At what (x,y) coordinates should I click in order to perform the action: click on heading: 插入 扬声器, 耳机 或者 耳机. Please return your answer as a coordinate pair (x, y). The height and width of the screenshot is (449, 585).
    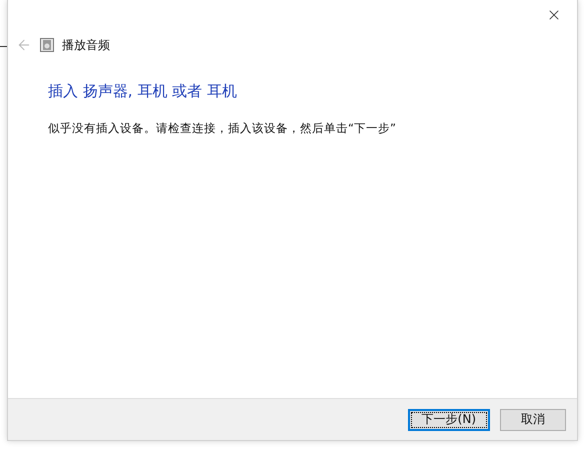
    Looking at the image, I should click on (143, 91).